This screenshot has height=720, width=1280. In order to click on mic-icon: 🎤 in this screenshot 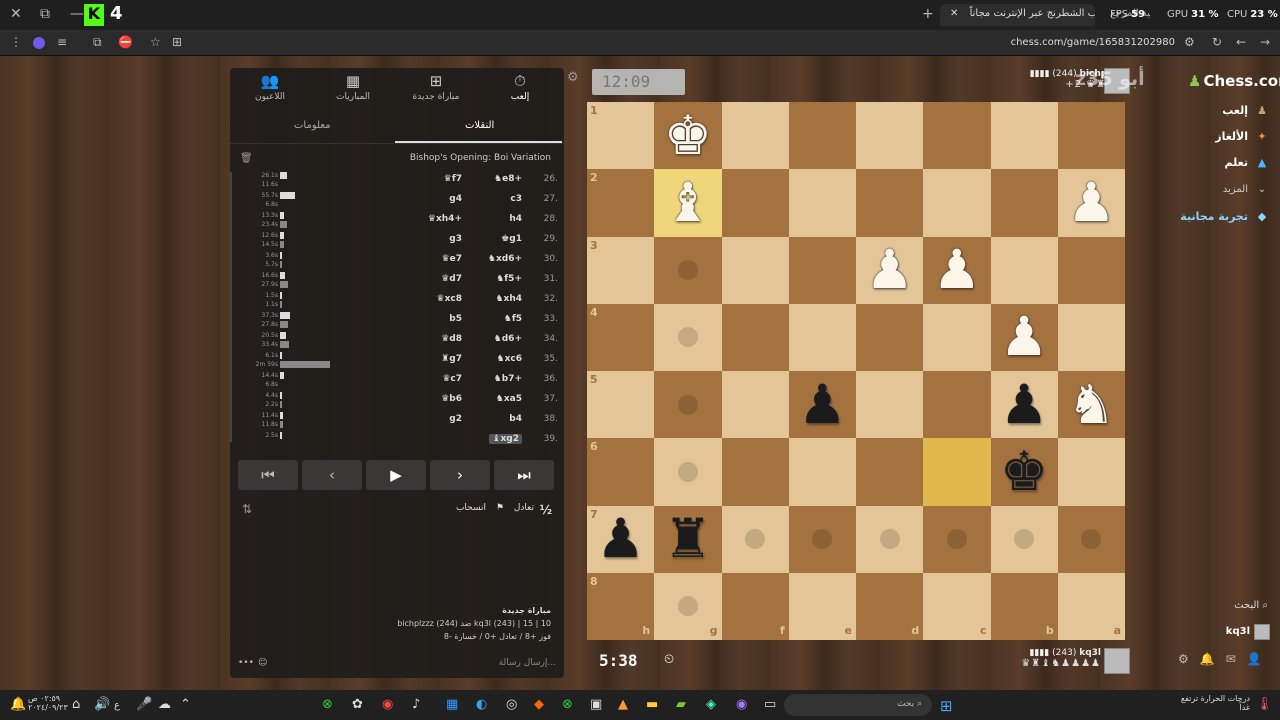, I will do `click(144, 704)`.